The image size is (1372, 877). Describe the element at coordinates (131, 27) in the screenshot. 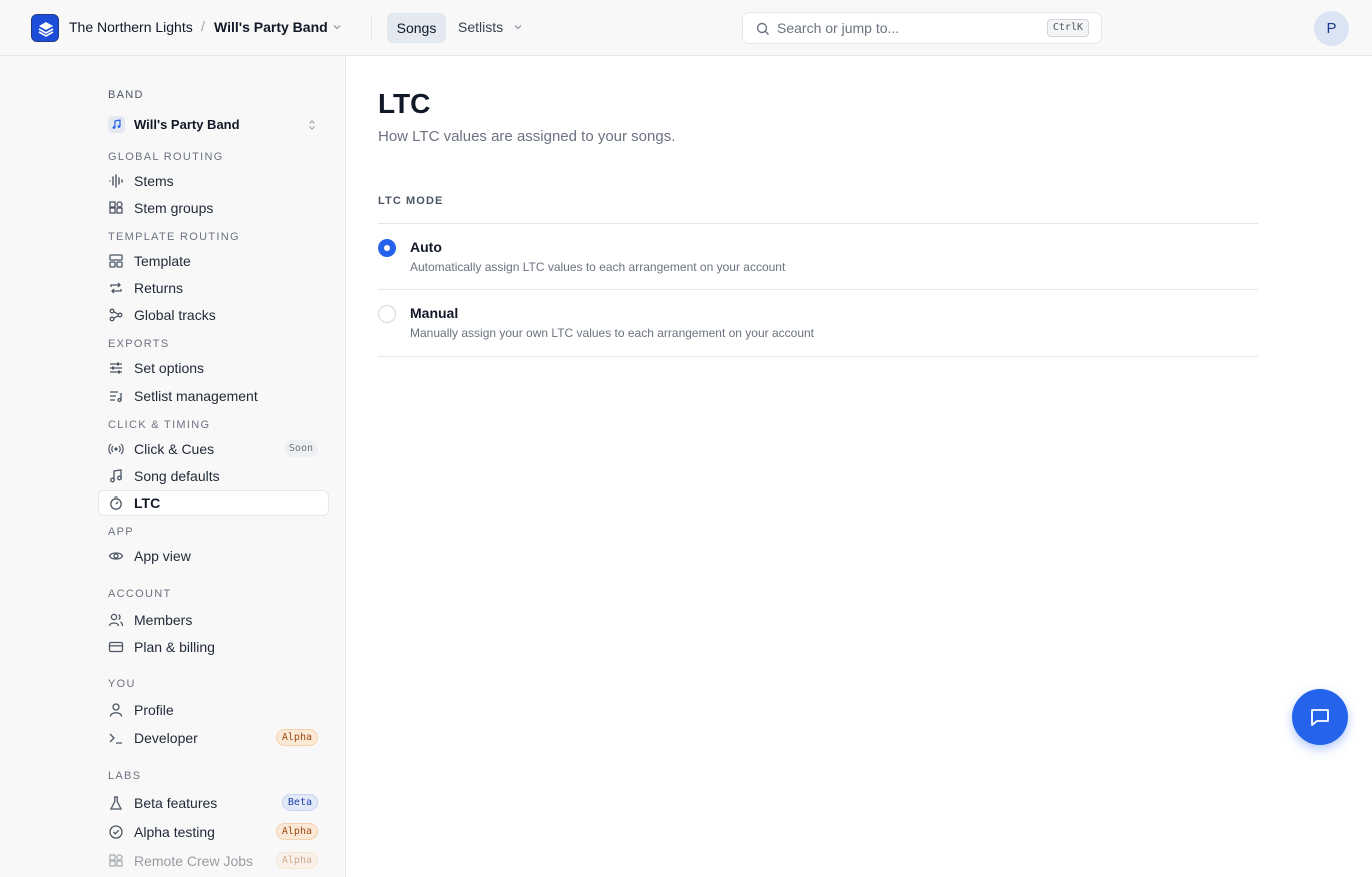

I see `org-name-link: The Northern Lights` at that location.